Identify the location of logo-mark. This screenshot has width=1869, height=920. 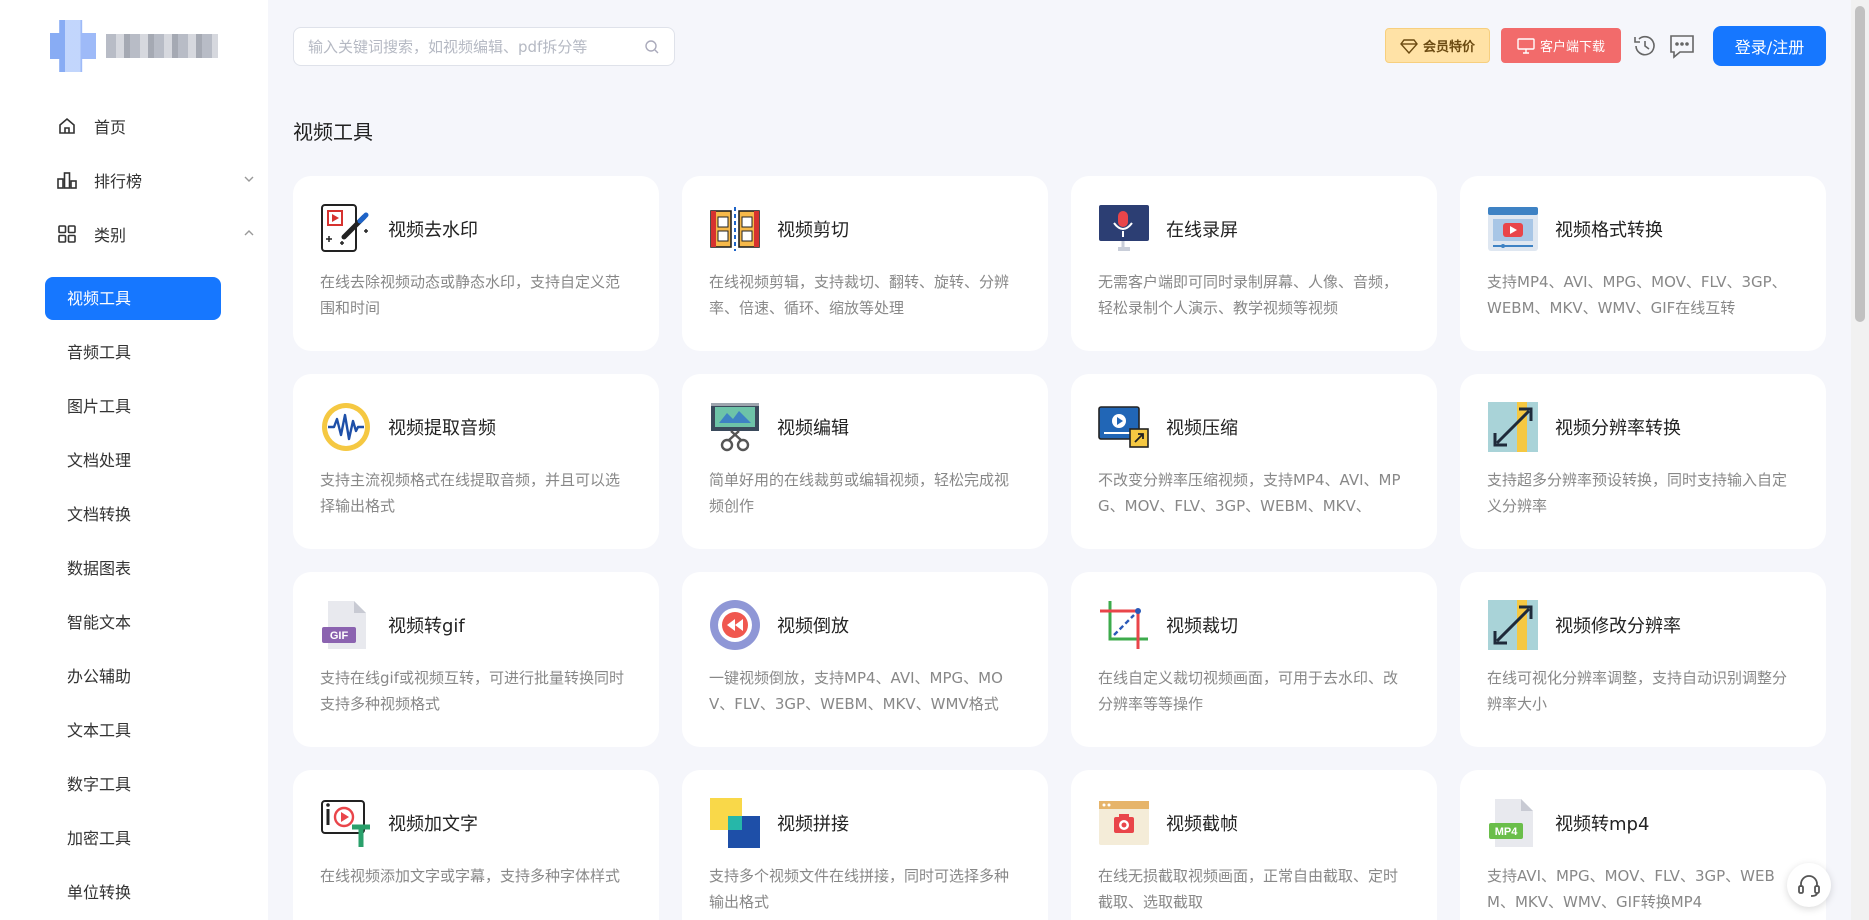
(73, 46).